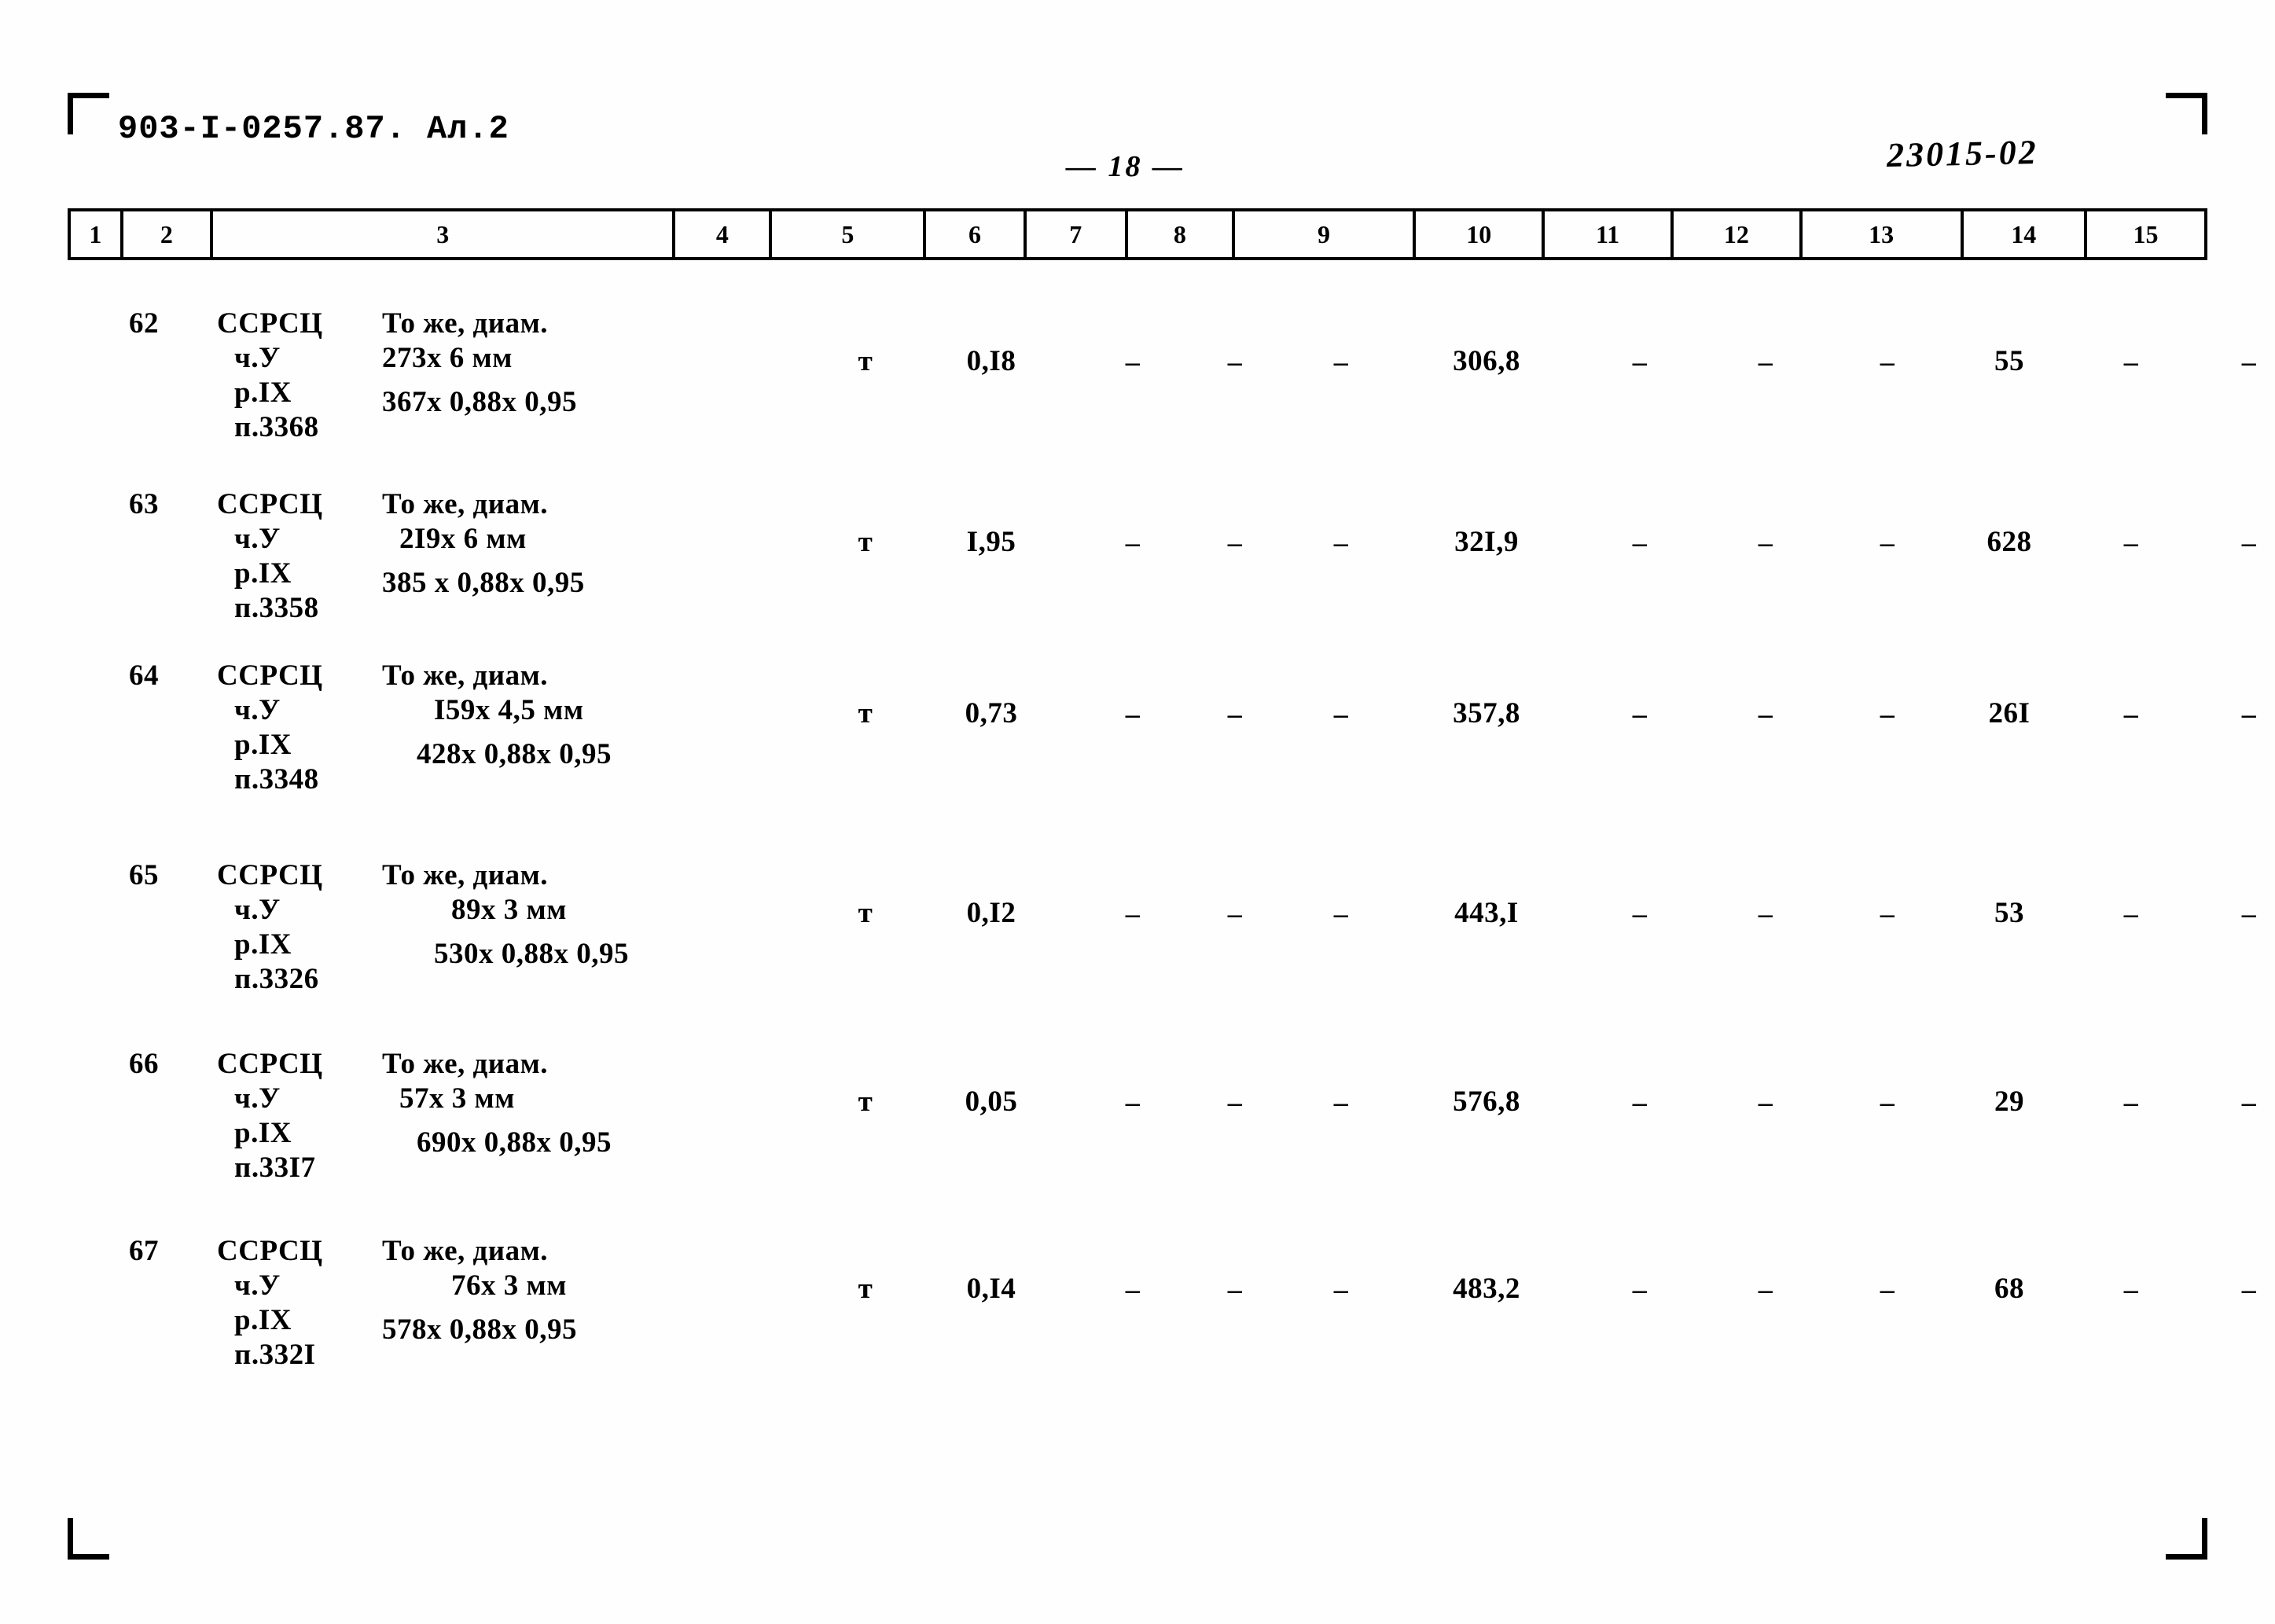 The image size is (2275, 1624). What do you see at coordinates (144, 676) in the screenshot?
I see `row-position-number: 64` at bounding box center [144, 676].